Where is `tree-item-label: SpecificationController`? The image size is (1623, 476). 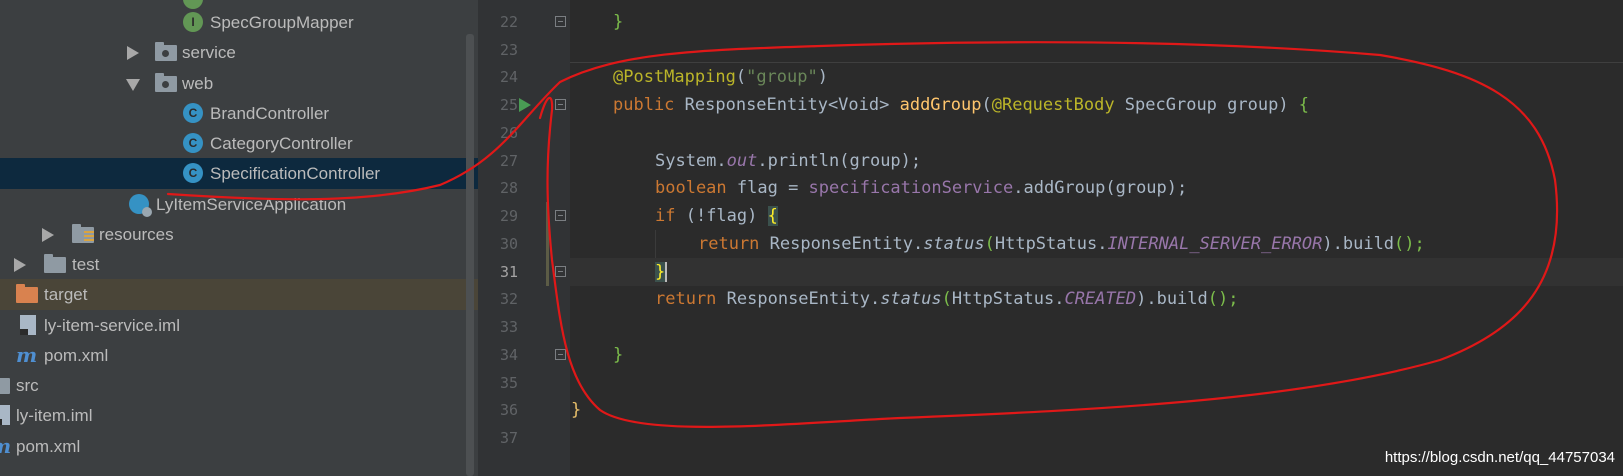 tree-item-label: SpecificationController is located at coordinates (295, 173).